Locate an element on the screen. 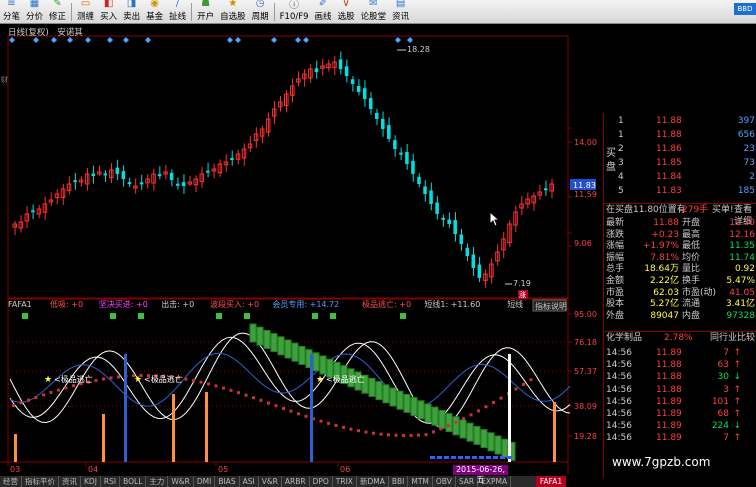  indicator-tab: ASI is located at coordinates (249, 481).